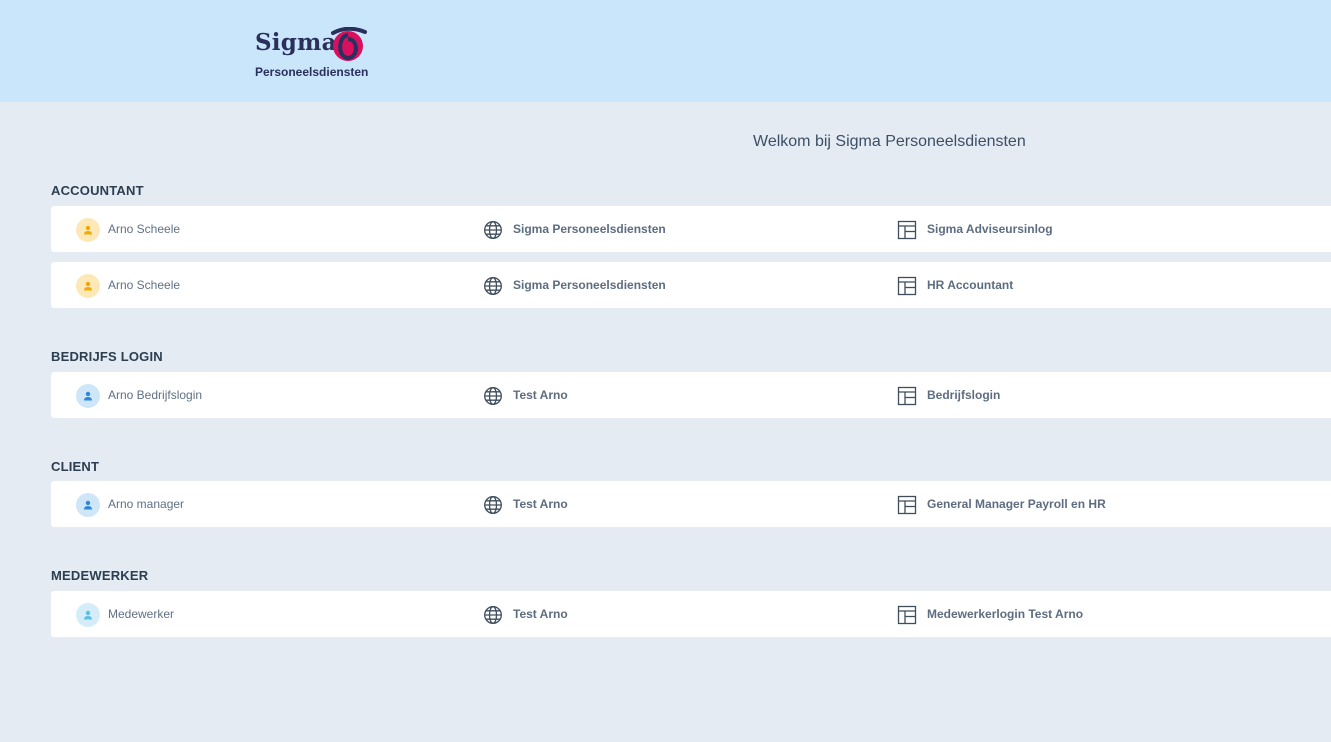 This screenshot has width=1331, height=742. Describe the element at coordinates (665, 51) in the screenshot. I see `page-header: Sigma Personeelsdiensten` at that location.